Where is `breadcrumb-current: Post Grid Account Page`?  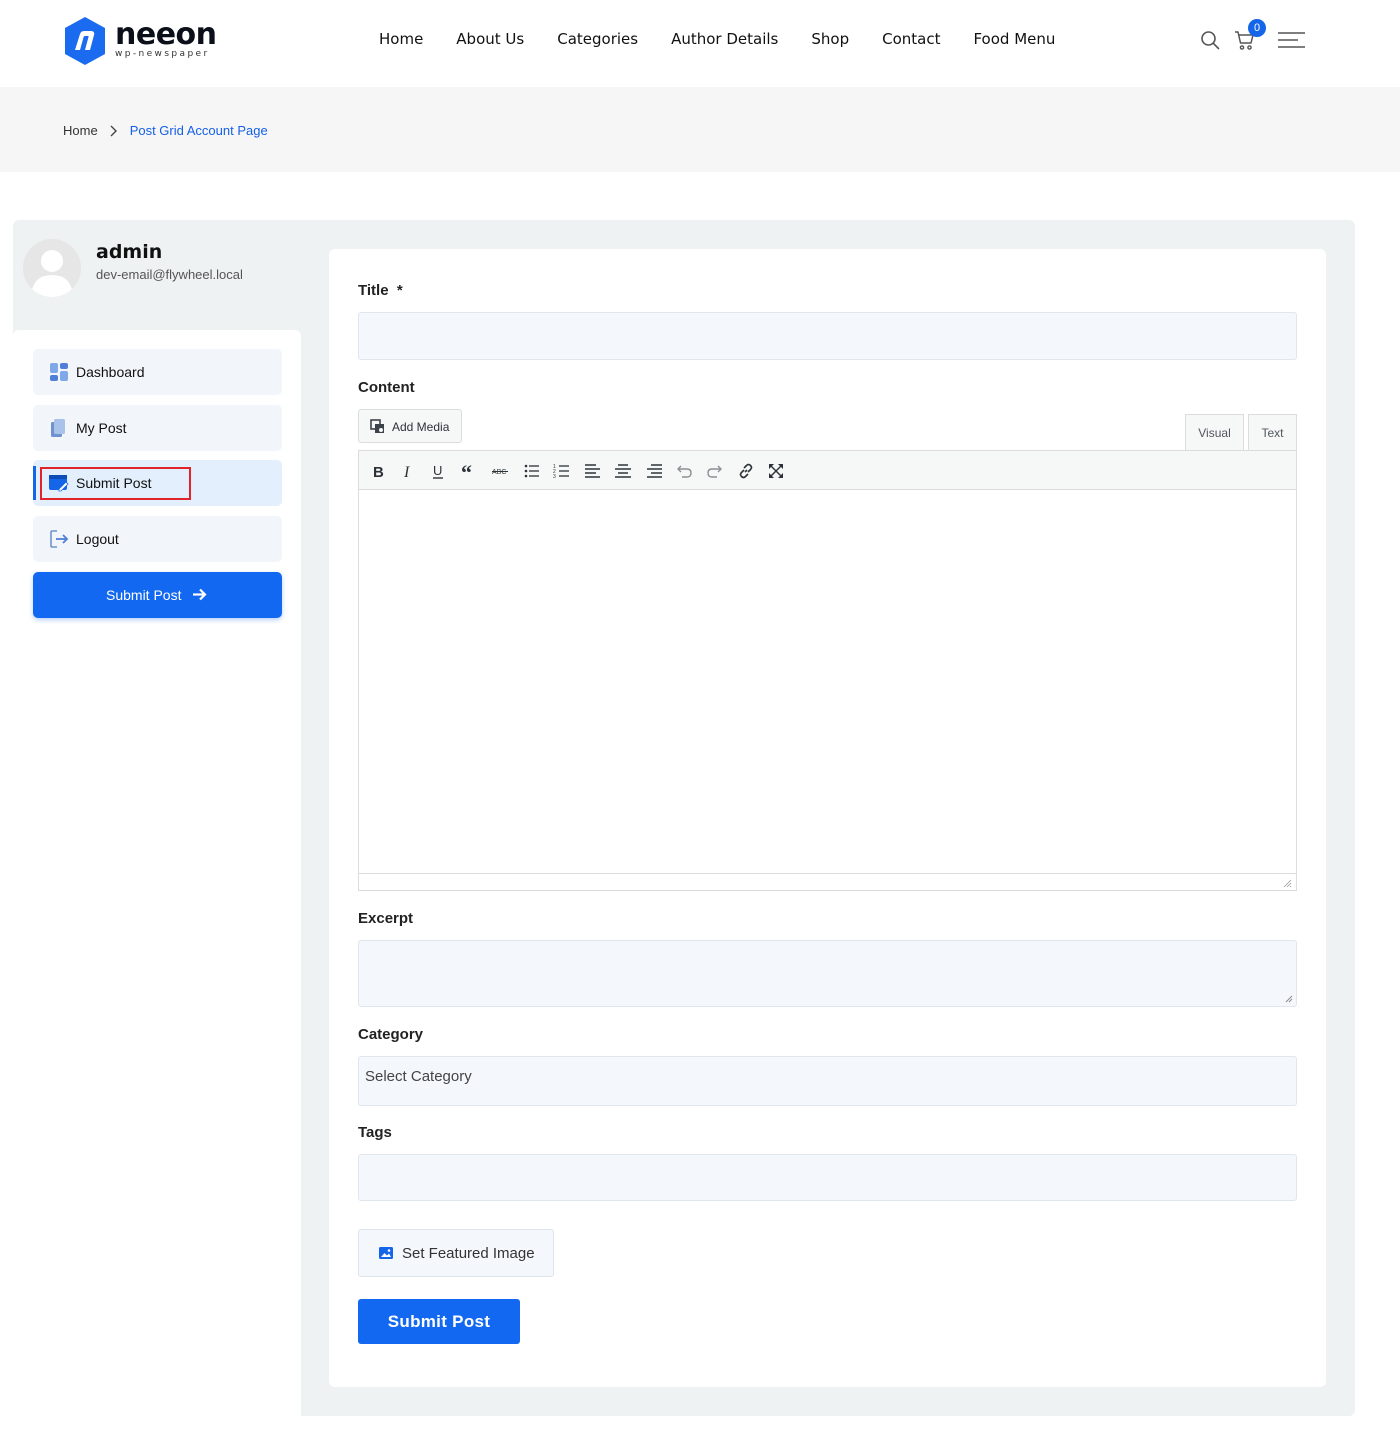
breadcrumb-current: Post Grid Account Page is located at coordinates (198, 130).